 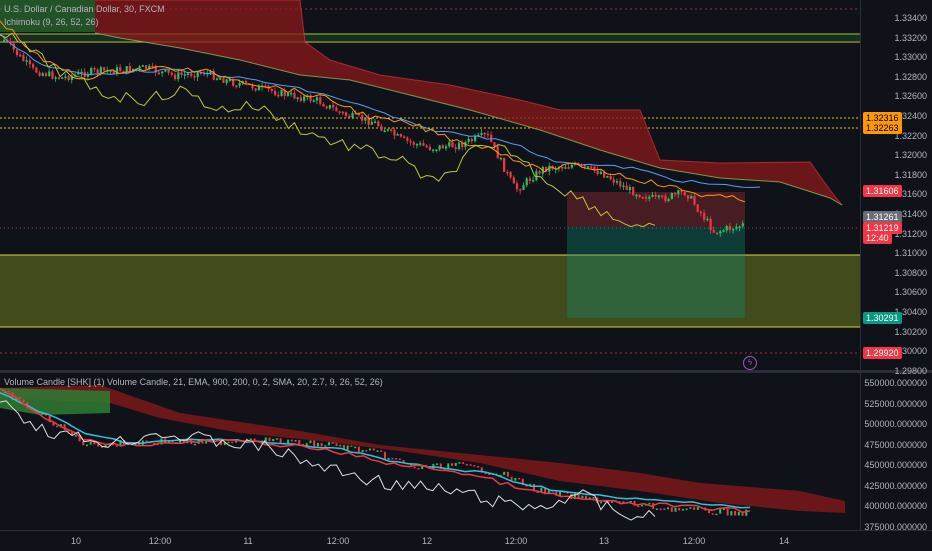 What do you see at coordinates (910, 96) in the screenshot?
I see `price-tick: 1.32600` at bounding box center [910, 96].